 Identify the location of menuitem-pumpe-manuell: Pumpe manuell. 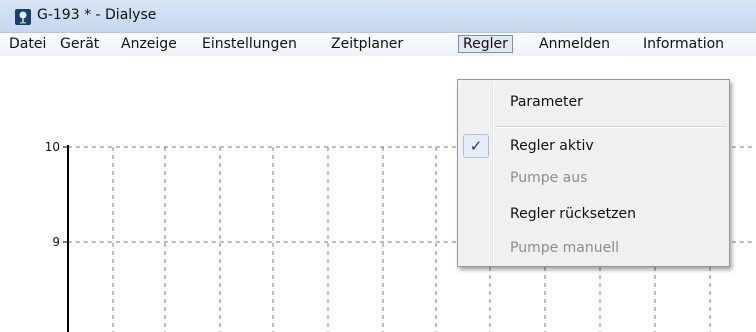
(564, 248).